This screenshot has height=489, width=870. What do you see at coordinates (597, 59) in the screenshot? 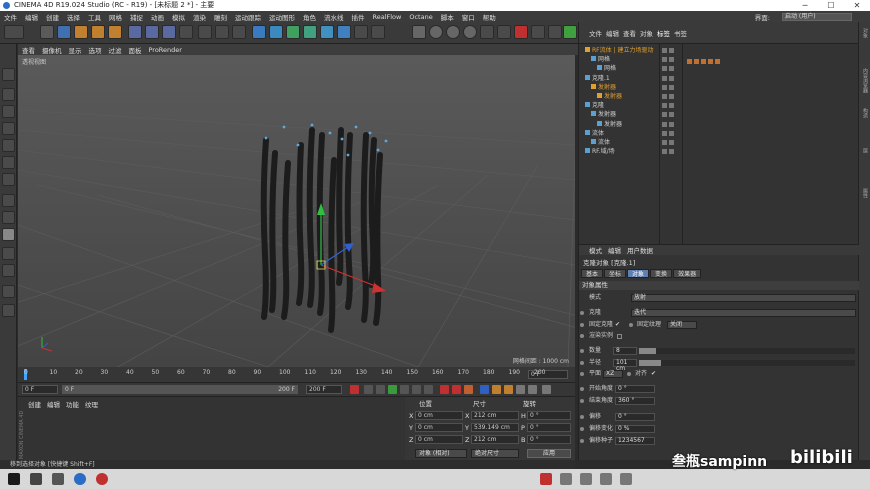
I see `object-tree-item: 网格` at bounding box center [597, 59].